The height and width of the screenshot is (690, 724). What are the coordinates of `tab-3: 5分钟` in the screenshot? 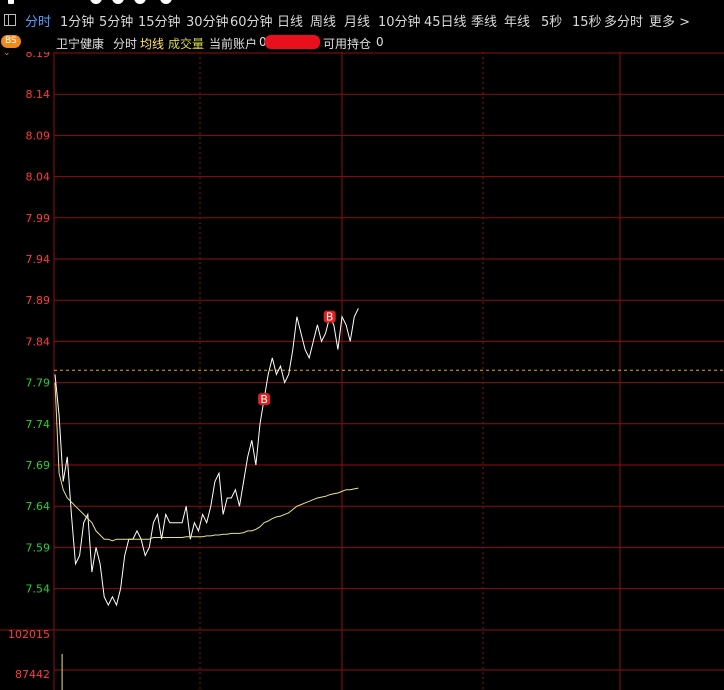 It's located at (116, 20).